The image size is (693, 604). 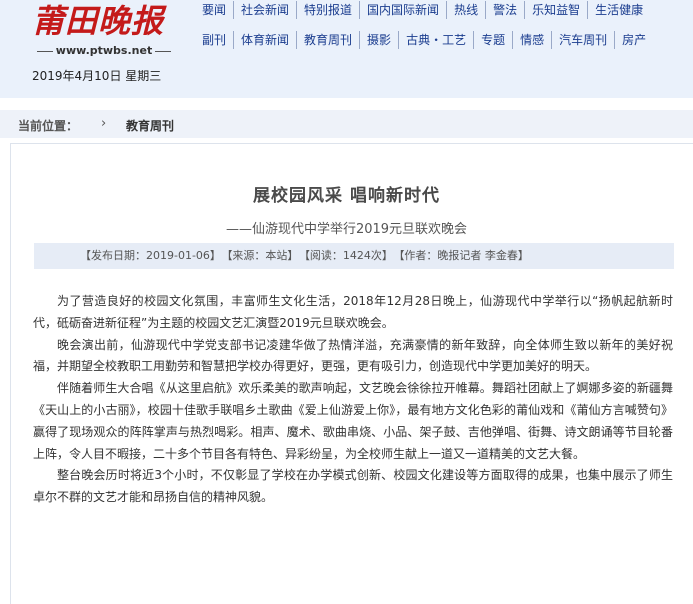 I want to click on nav-item-life-health: 生活健康, so click(x=618, y=10).